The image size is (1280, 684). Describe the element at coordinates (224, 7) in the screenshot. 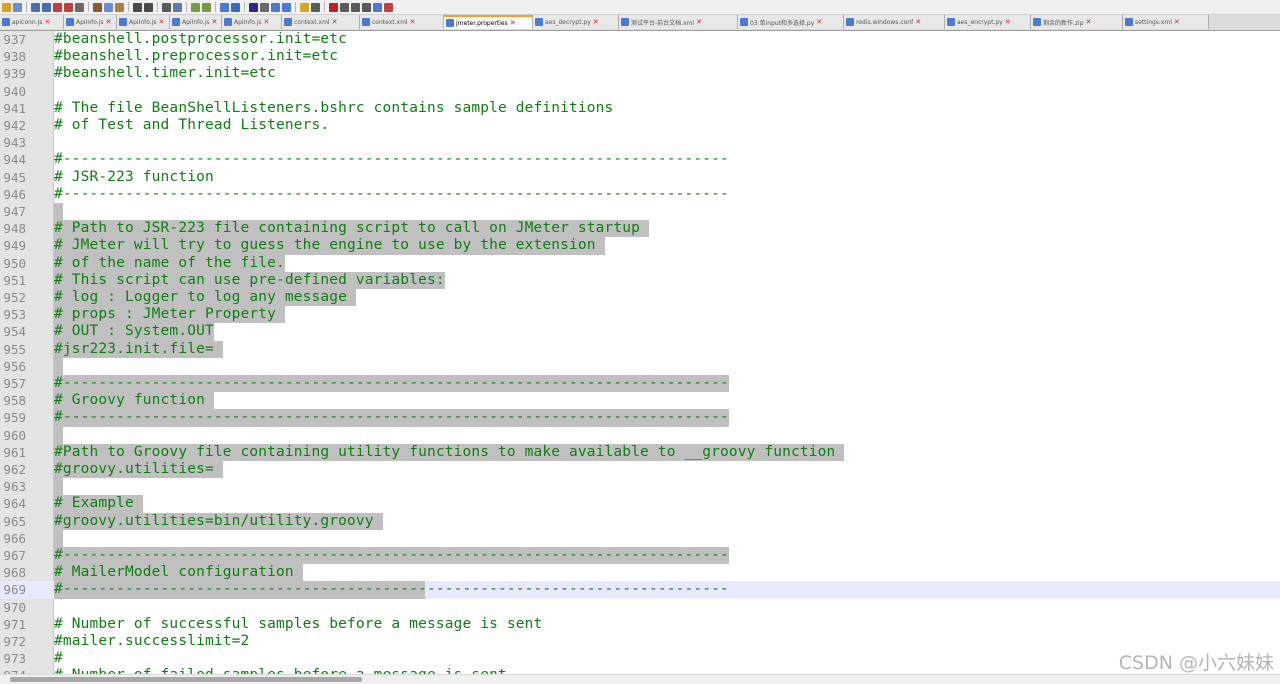

I see `sync-scroll-icon` at that location.